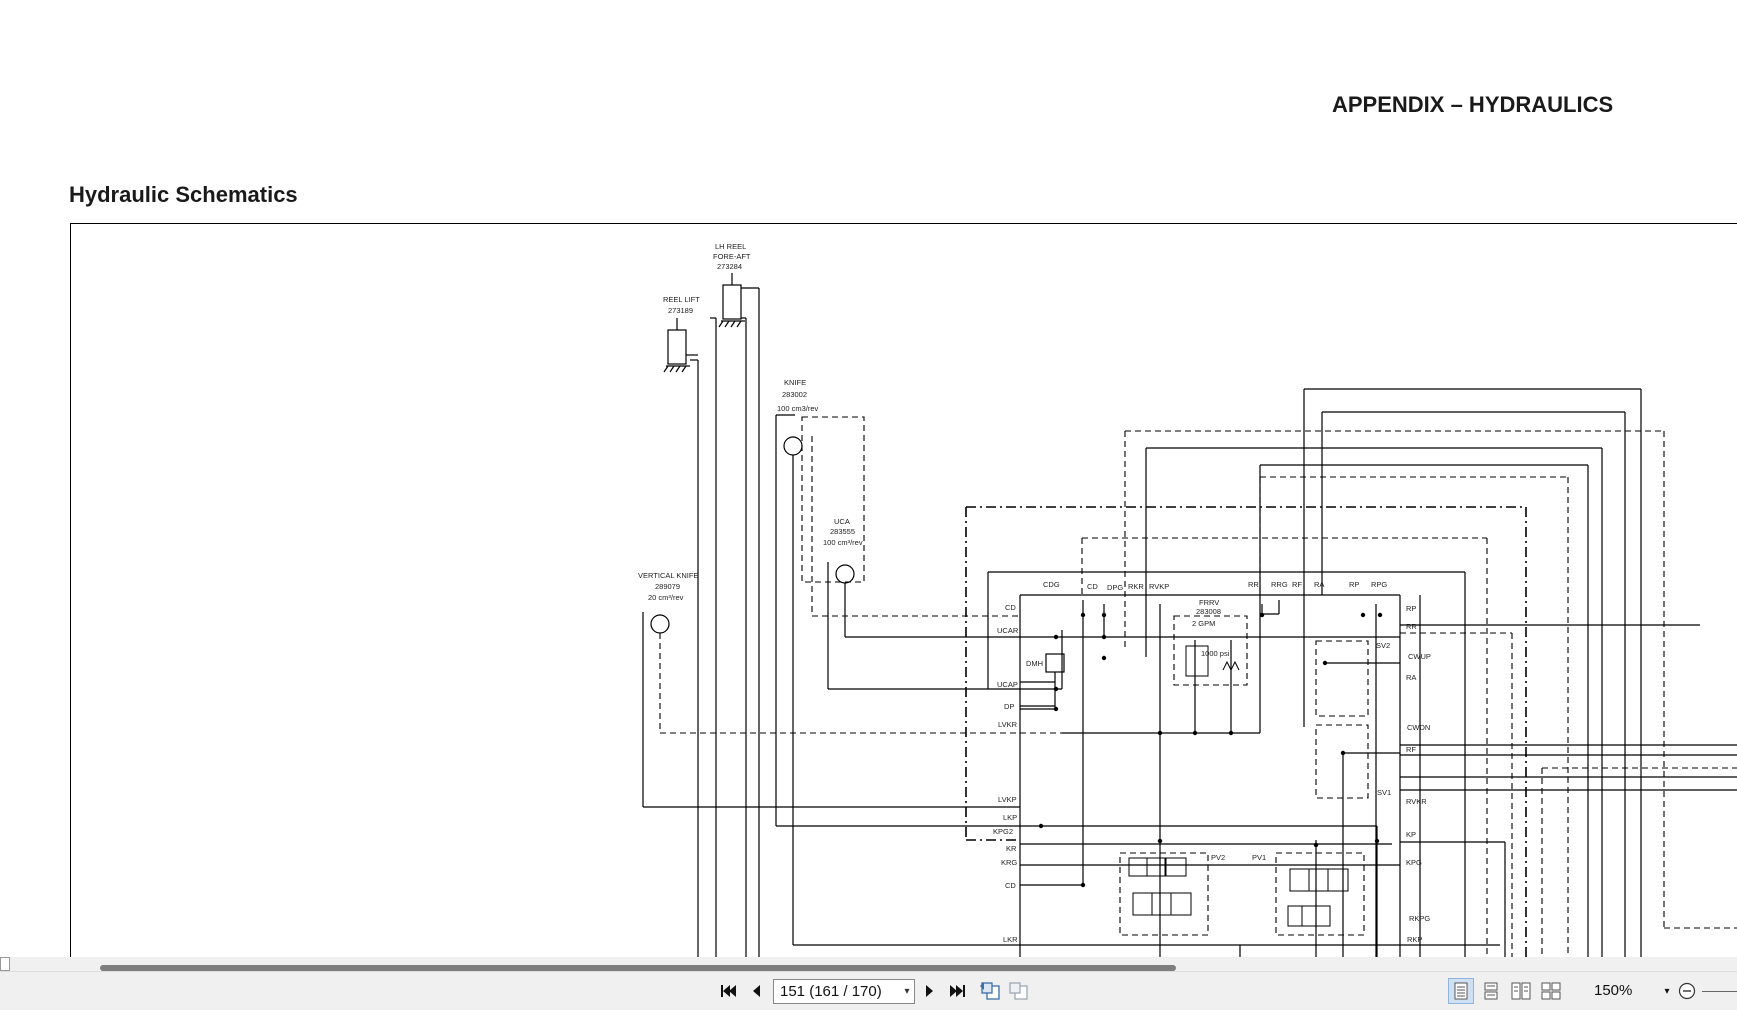 The height and width of the screenshot is (1010, 1737). What do you see at coordinates (1008, 724) in the screenshot?
I see `port-left-label: LVKR` at bounding box center [1008, 724].